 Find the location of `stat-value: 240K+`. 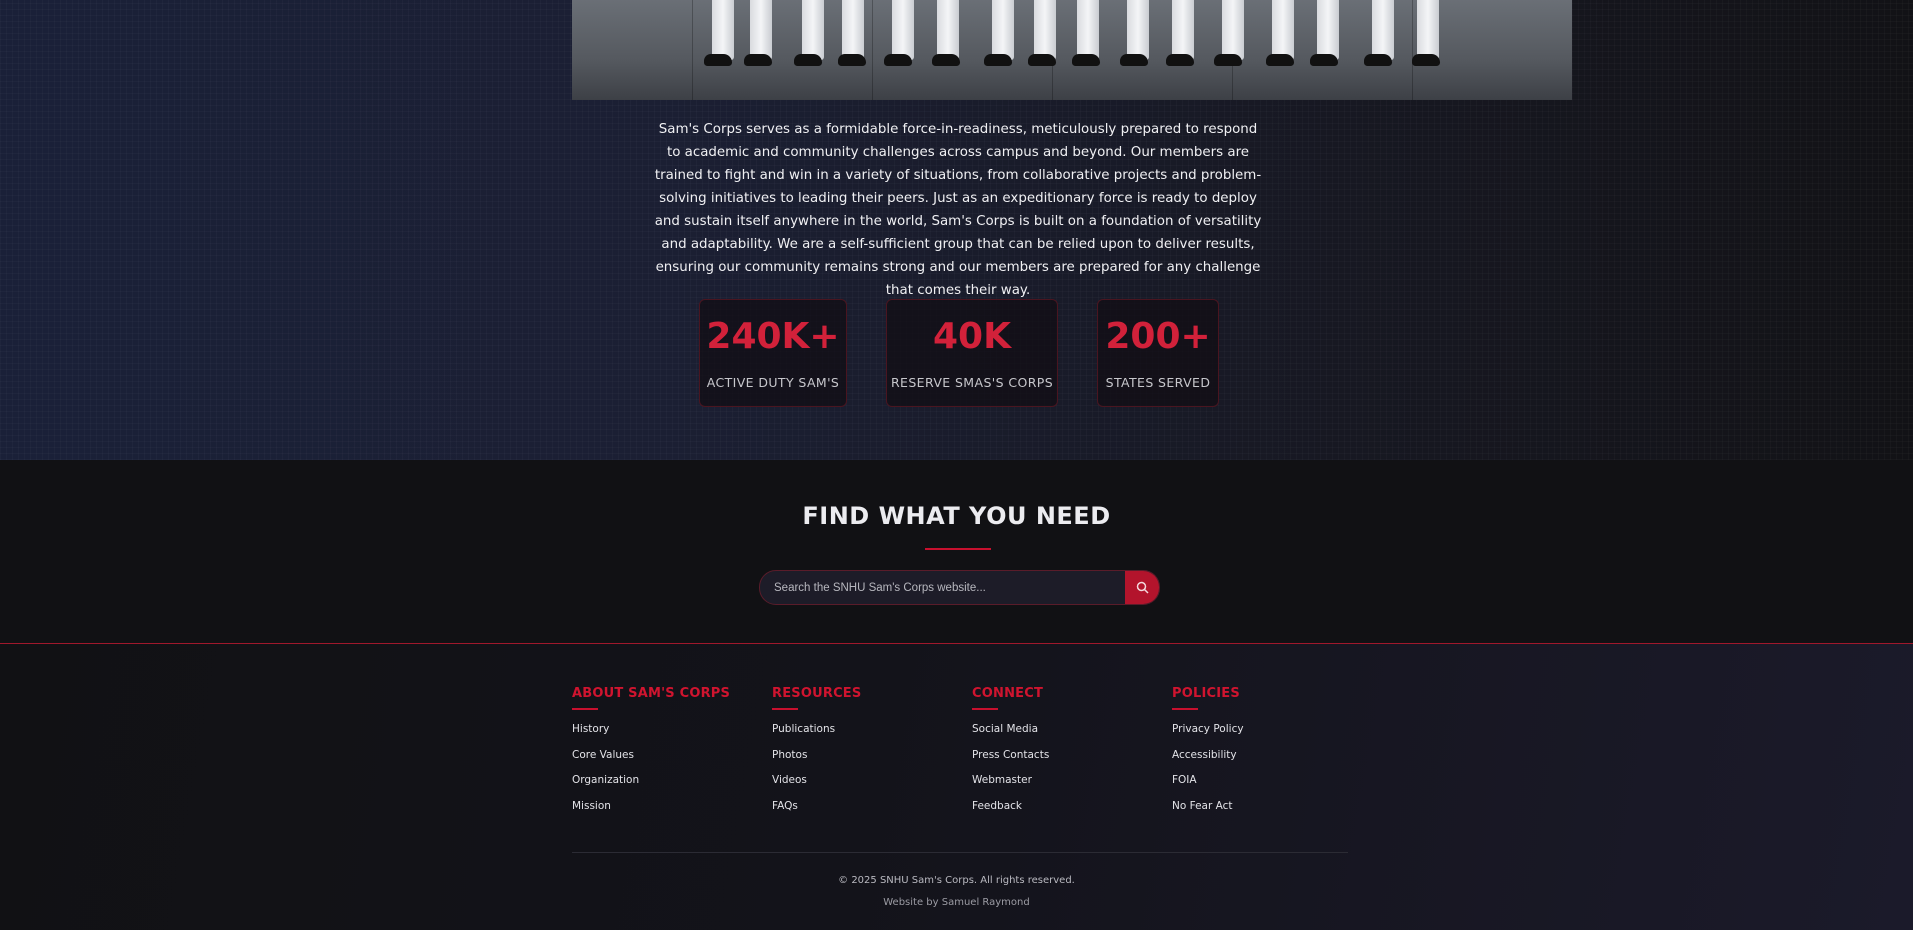

stat-value: 240K+ is located at coordinates (773, 336).